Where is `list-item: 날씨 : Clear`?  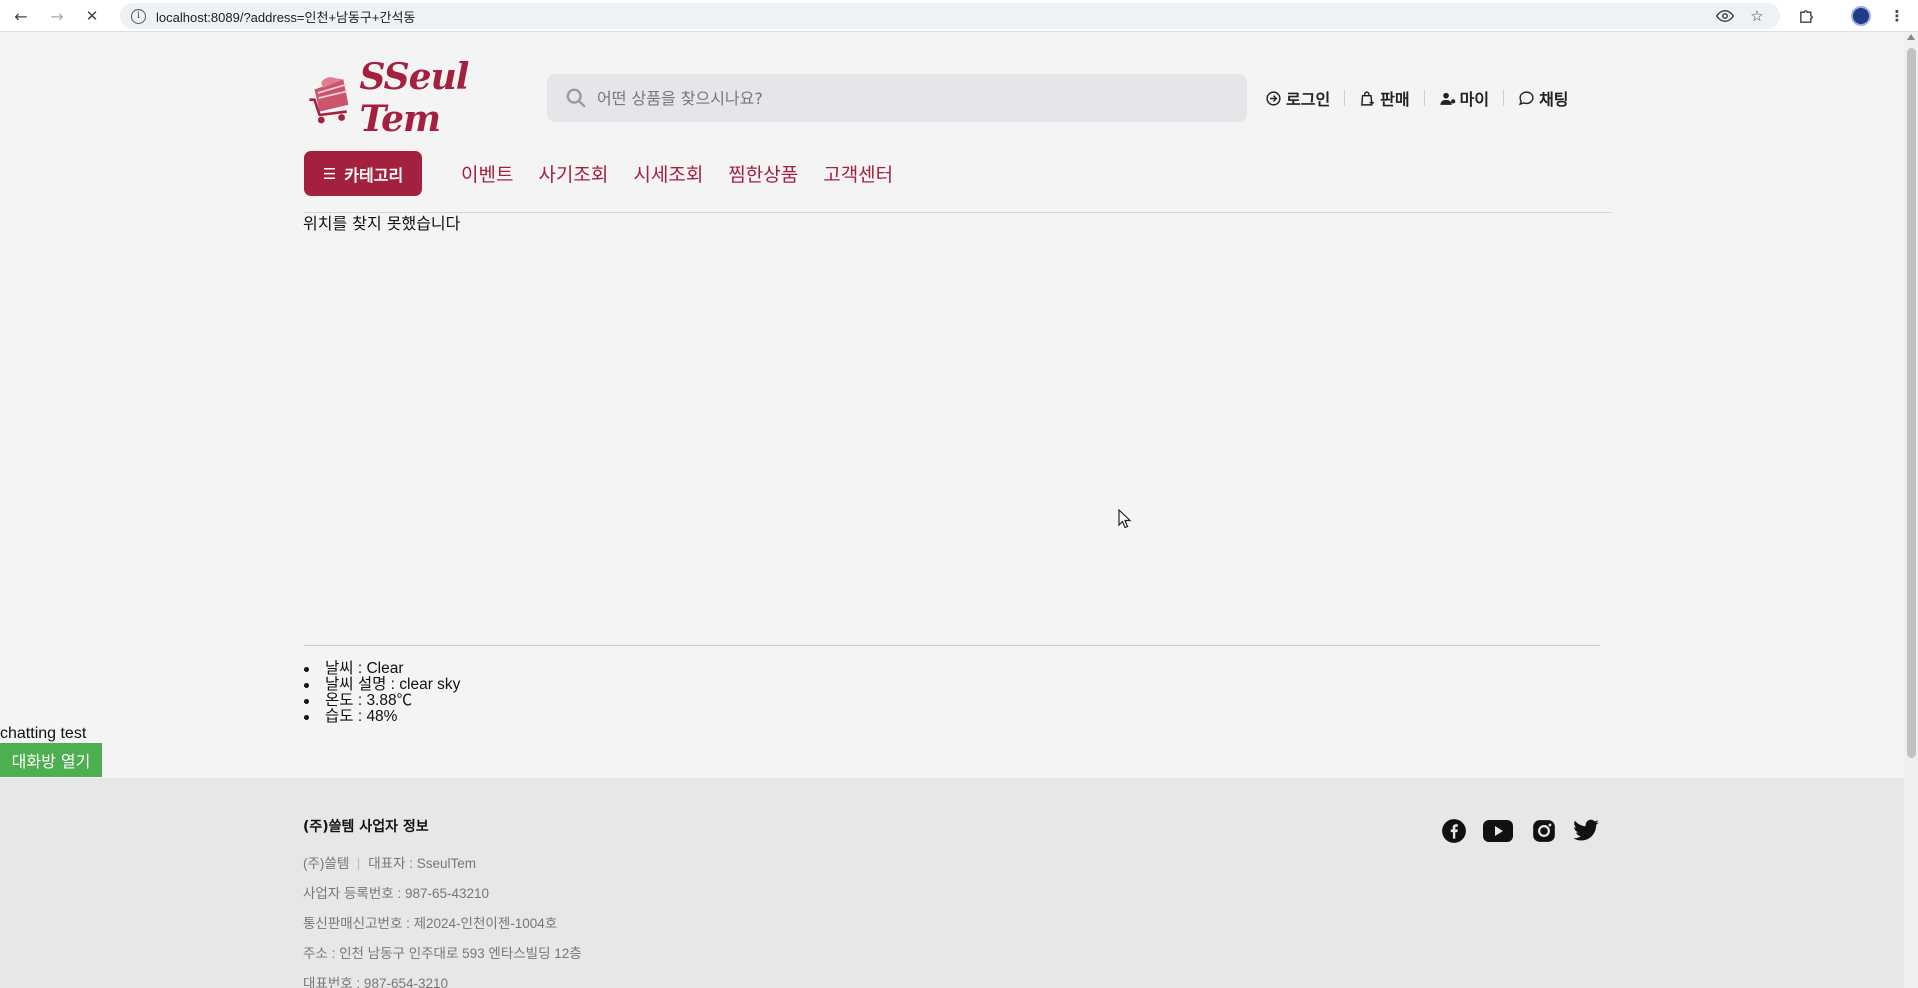 list-item: 날씨 : Clear is located at coordinates (381, 669).